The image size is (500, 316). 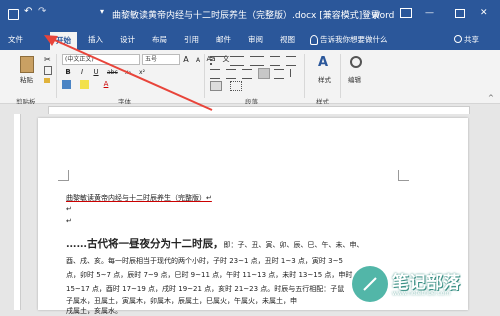 What do you see at coordinates (128, 73) in the screenshot?
I see `annotation-arrow` at bounding box center [128, 73].